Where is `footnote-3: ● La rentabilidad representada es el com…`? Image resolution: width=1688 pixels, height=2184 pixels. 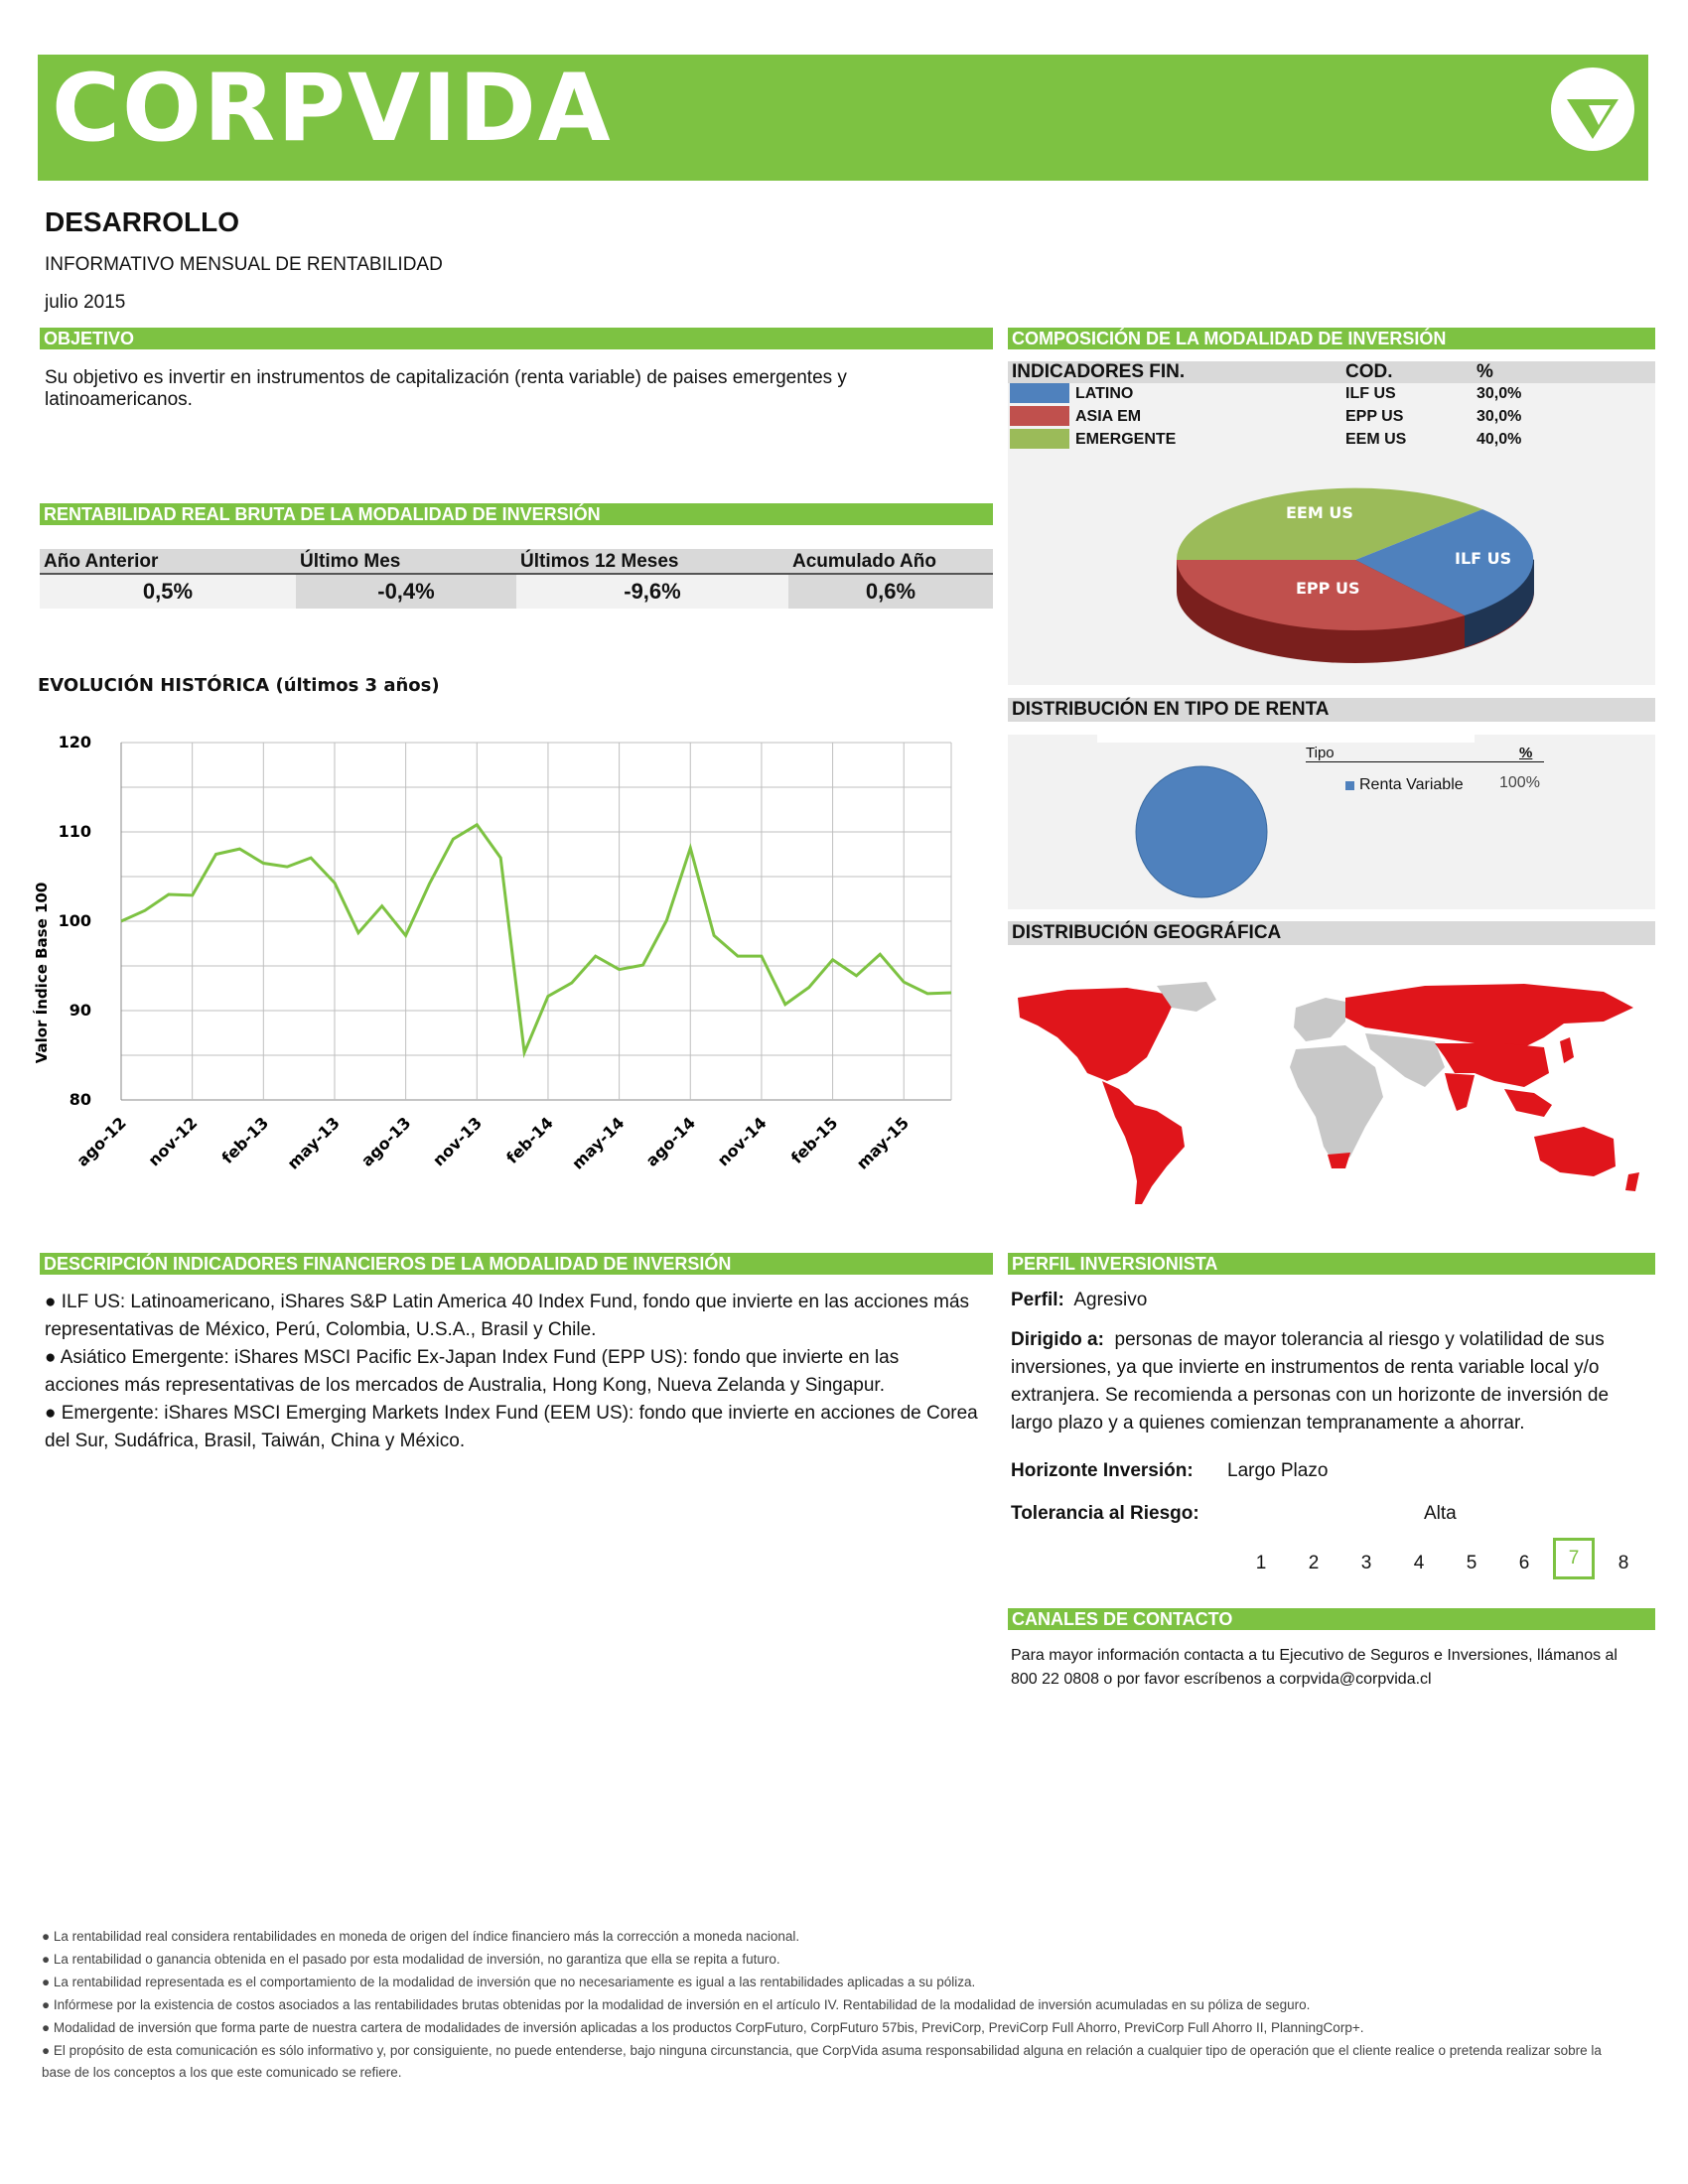
footnote-3: ● La rentabilidad representada es el com… is located at coordinates (509, 1982).